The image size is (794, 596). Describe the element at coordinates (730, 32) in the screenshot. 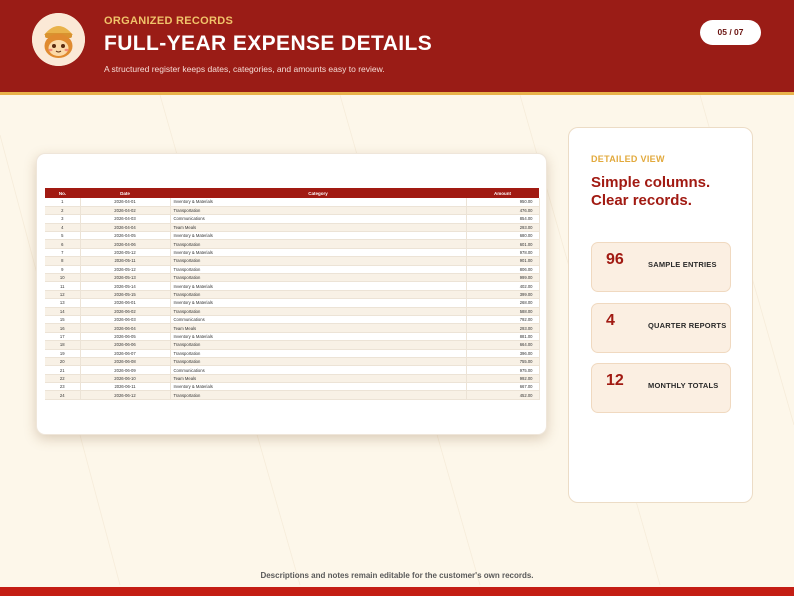

I see `page-indicator: 05 / 07` at that location.